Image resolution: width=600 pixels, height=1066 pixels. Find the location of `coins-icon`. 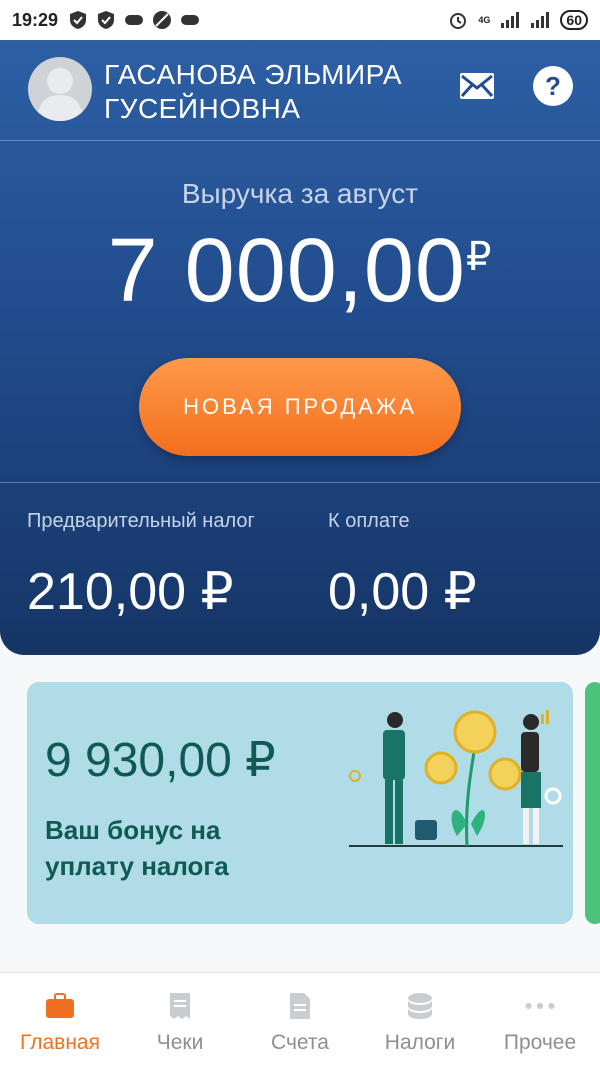

coins-icon is located at coordinates (420, 1006).